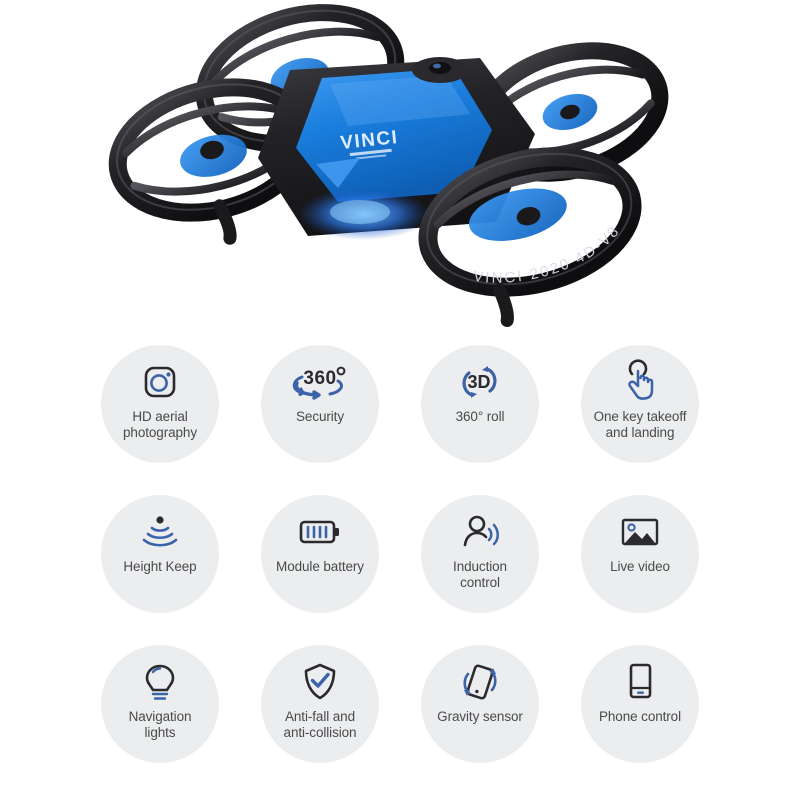 This screenshot has width=800, height=800. I want to click on feature-label: Security, so click(320, 416).